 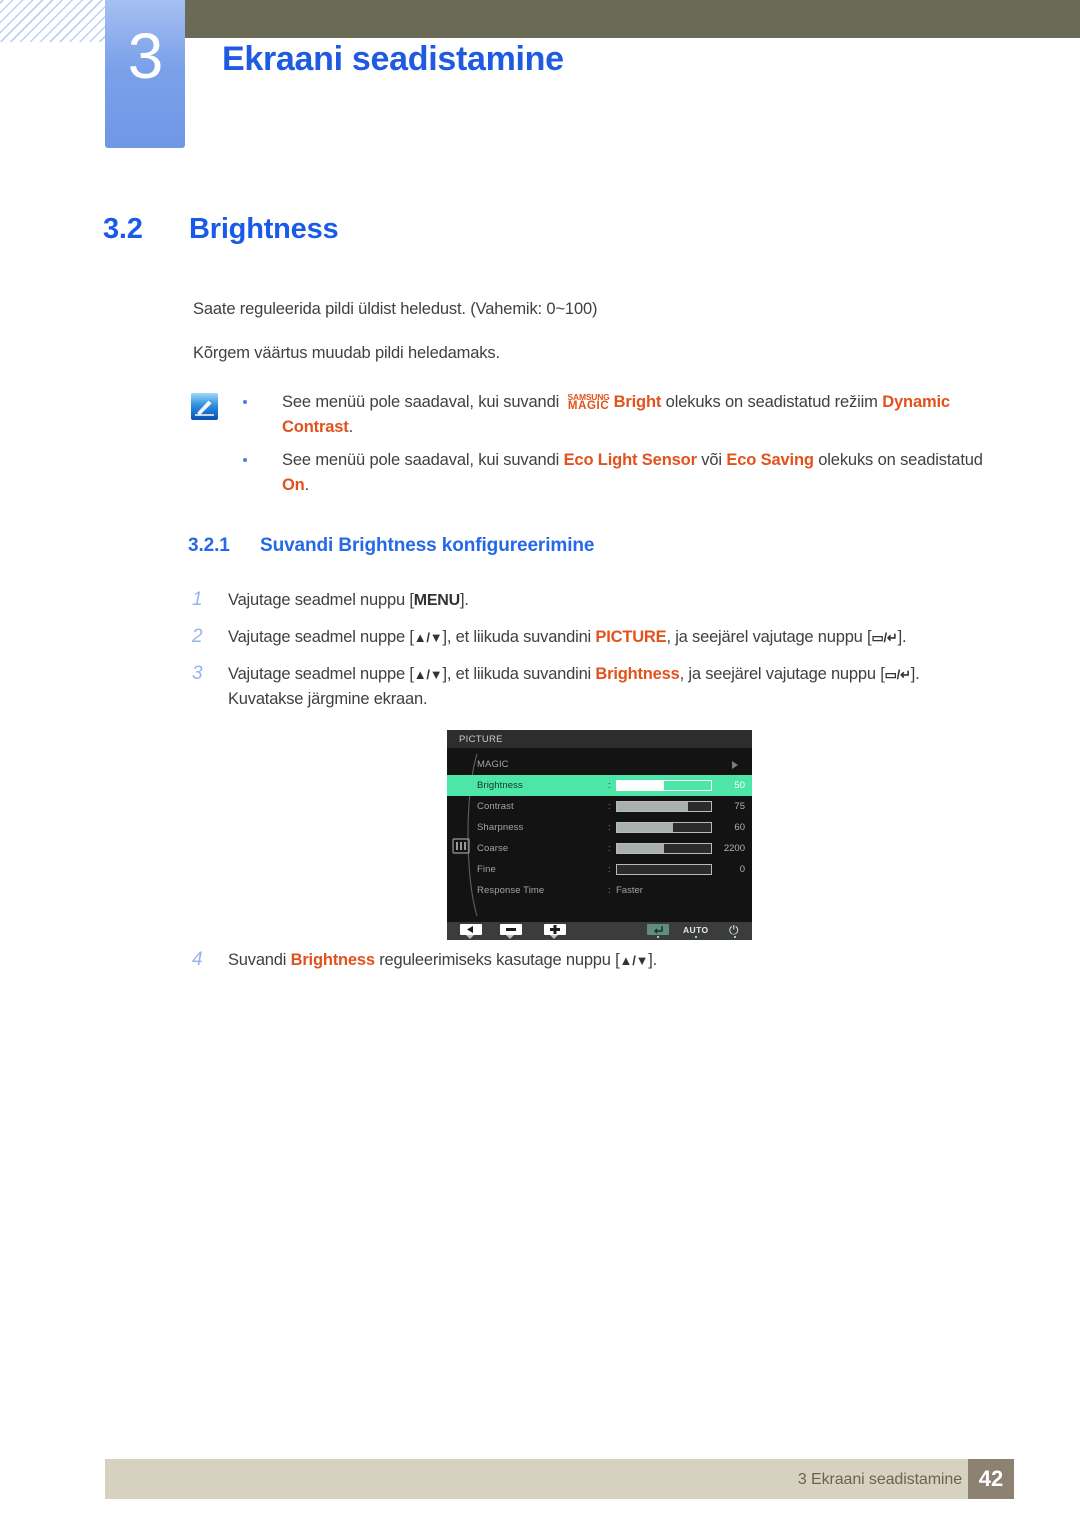 What do you see at coordinates (658, 929) in the screenshot?
I see `osd-enter-button` at bounding box center [658, 929].